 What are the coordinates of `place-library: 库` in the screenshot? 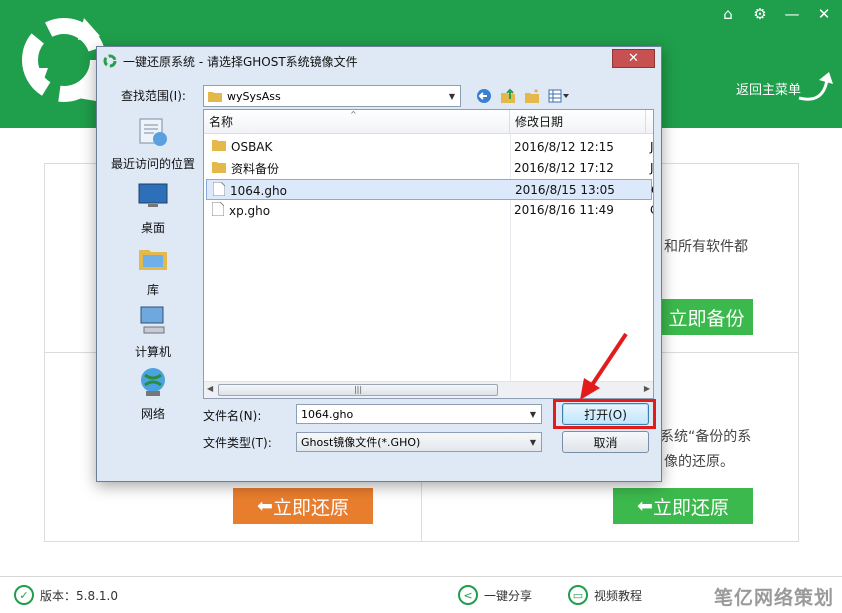 It's located at (153, 269).